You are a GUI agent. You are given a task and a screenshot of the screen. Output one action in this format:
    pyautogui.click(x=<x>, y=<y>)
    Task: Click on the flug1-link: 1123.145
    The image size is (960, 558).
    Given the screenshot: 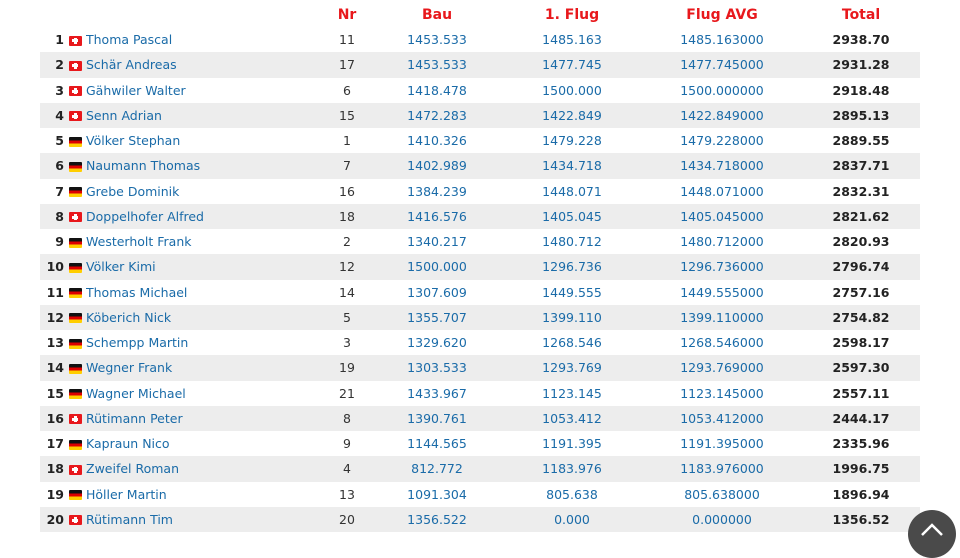 What is the action you would take?
    pyautogui.click(x=572, y=393)
    